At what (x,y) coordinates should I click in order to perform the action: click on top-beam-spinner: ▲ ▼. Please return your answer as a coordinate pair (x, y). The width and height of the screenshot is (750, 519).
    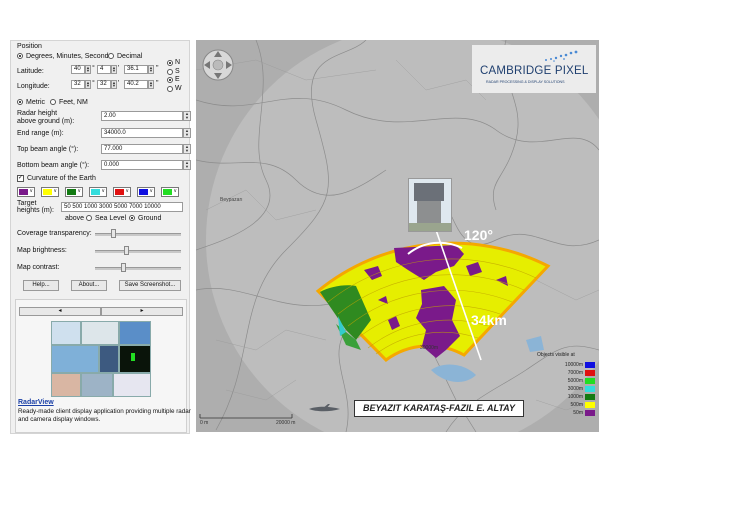
    Looking at the image, I should click on (187, 149).